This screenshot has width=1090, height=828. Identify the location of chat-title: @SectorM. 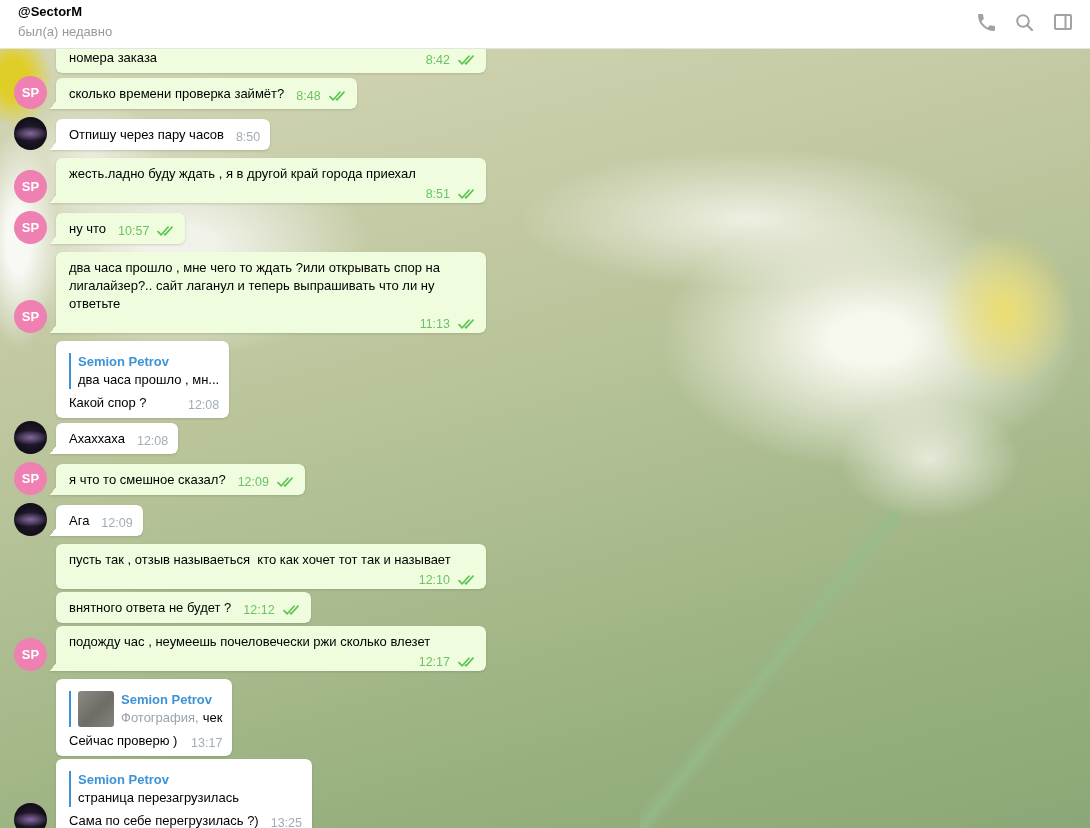
(50, 12).